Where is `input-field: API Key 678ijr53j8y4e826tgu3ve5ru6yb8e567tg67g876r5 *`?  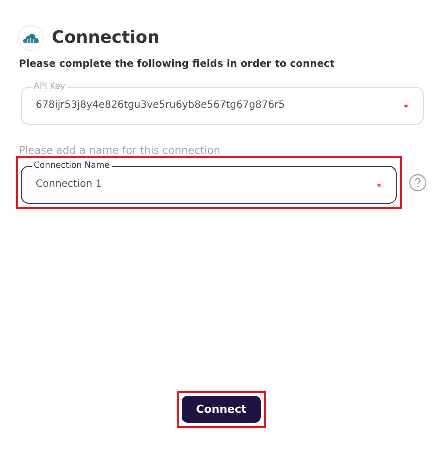 input-field: API Key 678ijr53j8y4e826tgu3ve5ru6yb8e567tg67g876r5 * is located at coordinates (222, 103).